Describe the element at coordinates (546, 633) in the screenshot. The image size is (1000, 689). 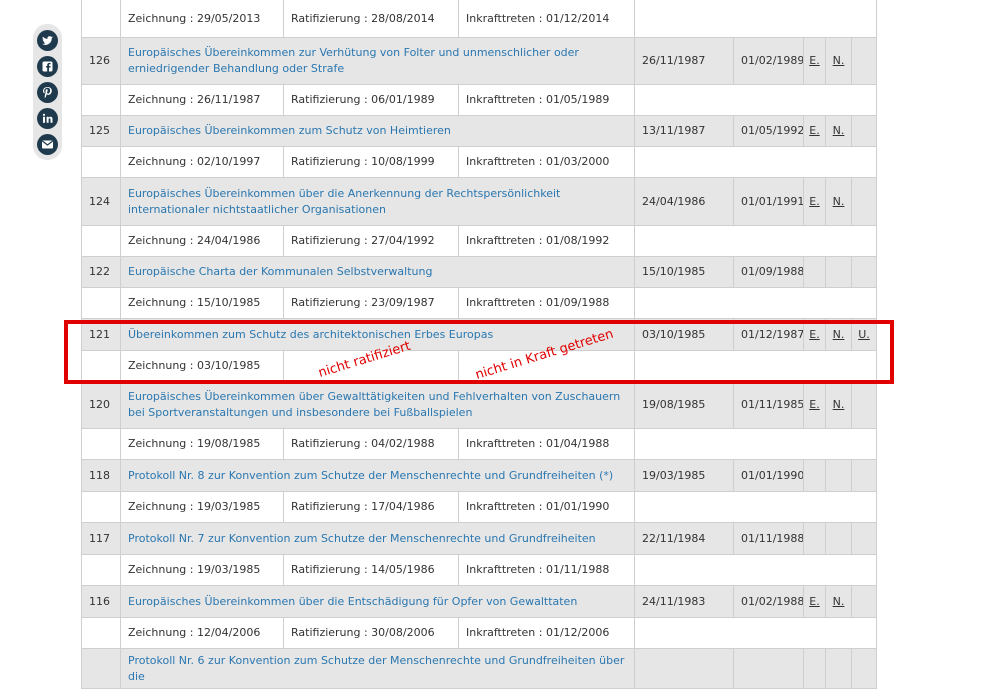
I see `entry-into-force-date: Inkrafttreten : 01/12/2006` at that location.